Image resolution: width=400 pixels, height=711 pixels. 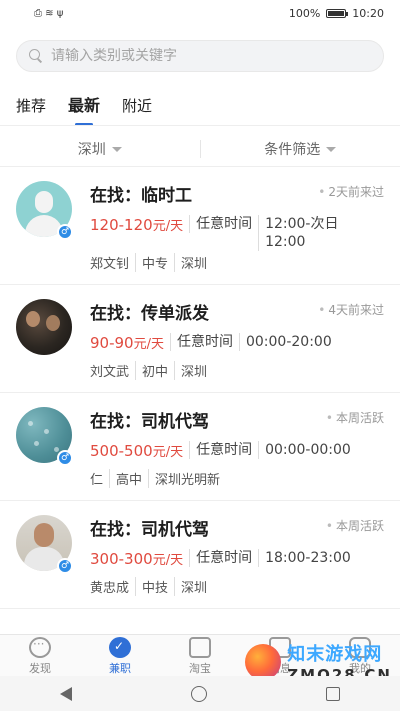 What do you see at coordinates (40, 647) in the screenshot?
I see `discover-icon` at bounding box center [40, 647].